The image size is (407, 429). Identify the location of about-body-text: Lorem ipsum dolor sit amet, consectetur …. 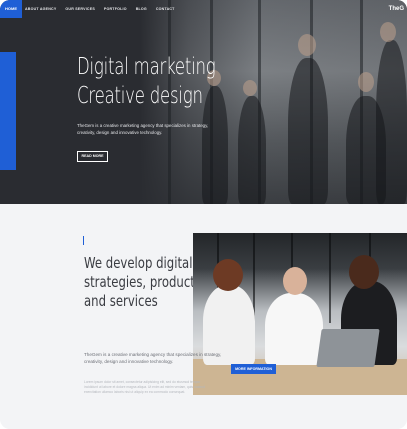
(144, 387).